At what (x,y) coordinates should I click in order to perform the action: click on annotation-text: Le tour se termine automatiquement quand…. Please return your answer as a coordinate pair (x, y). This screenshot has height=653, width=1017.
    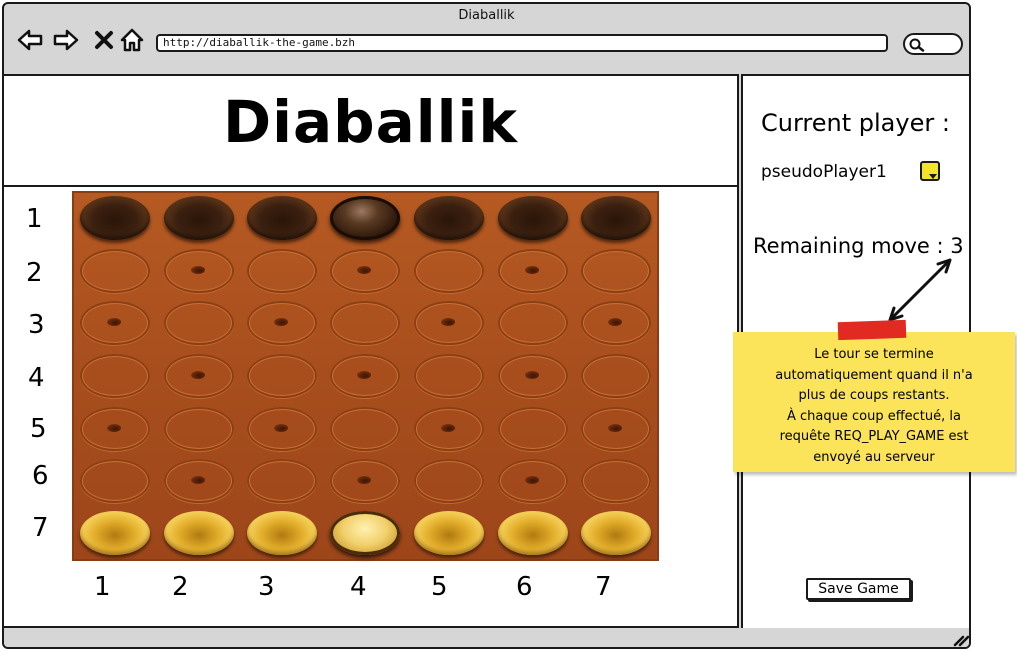
    Looking at the image, I should click on (874, 406).